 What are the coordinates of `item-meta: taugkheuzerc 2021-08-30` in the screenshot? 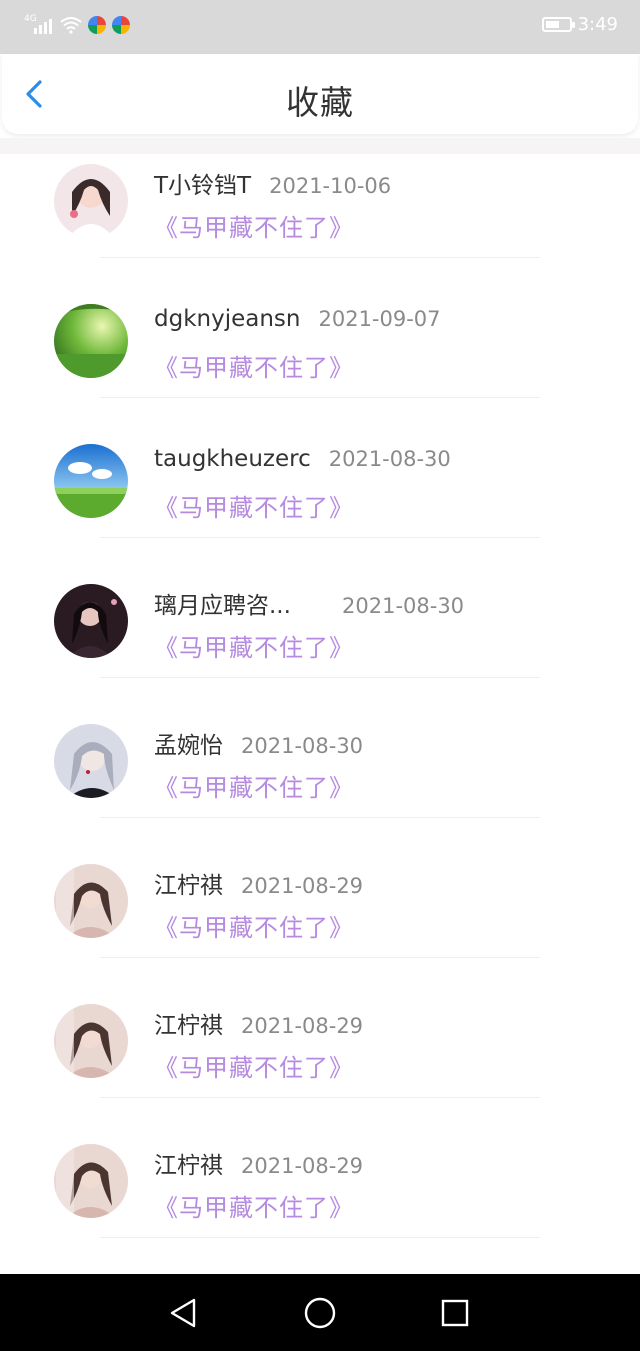 It's located at (302, 459).